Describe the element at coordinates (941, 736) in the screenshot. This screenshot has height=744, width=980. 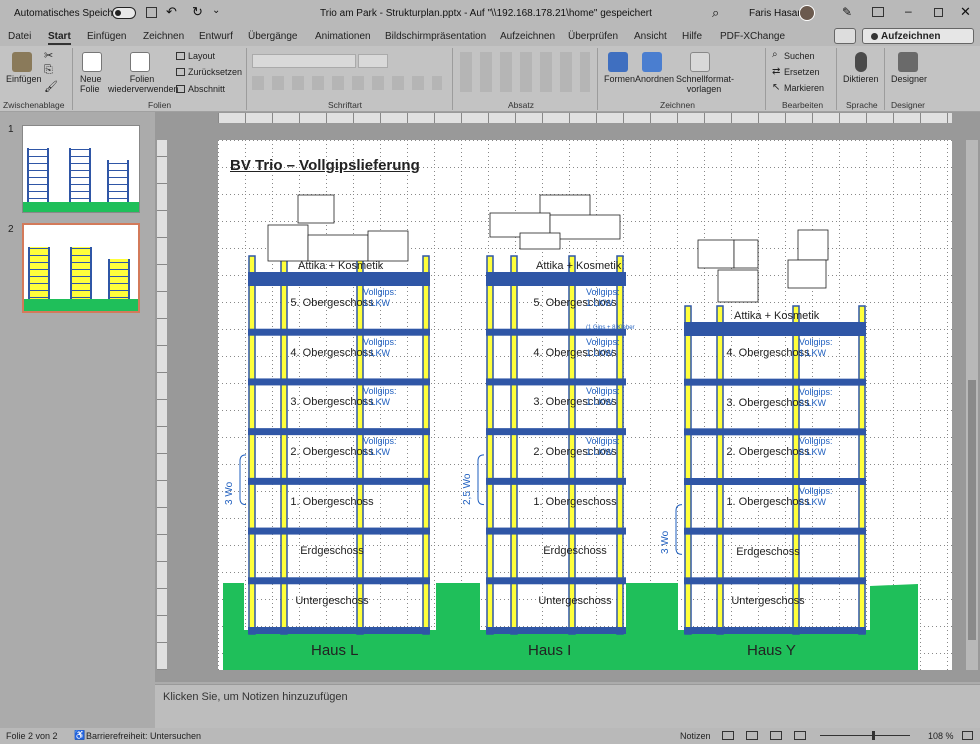
I see `zoom-level: 108 %` at that location.